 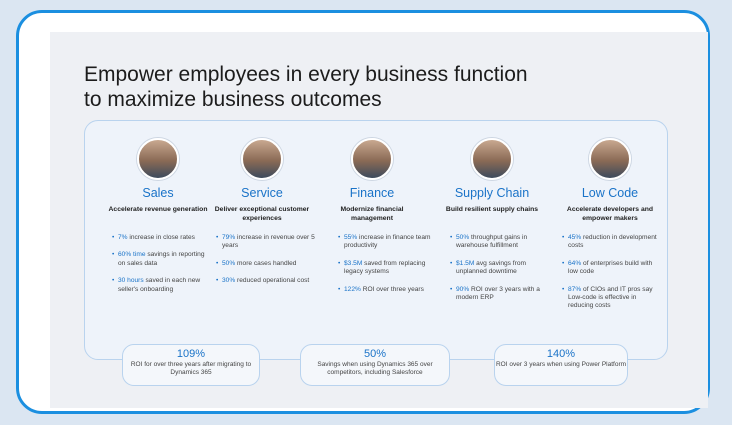 I want to click on list-item: 90% ROI over 3 years with a modern ERP, so click(x=500, y=294).